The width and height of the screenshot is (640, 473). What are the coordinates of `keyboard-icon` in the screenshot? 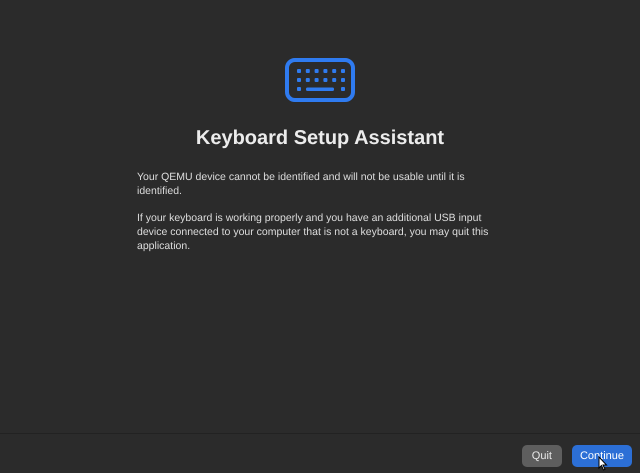 It's located at (320, 80).